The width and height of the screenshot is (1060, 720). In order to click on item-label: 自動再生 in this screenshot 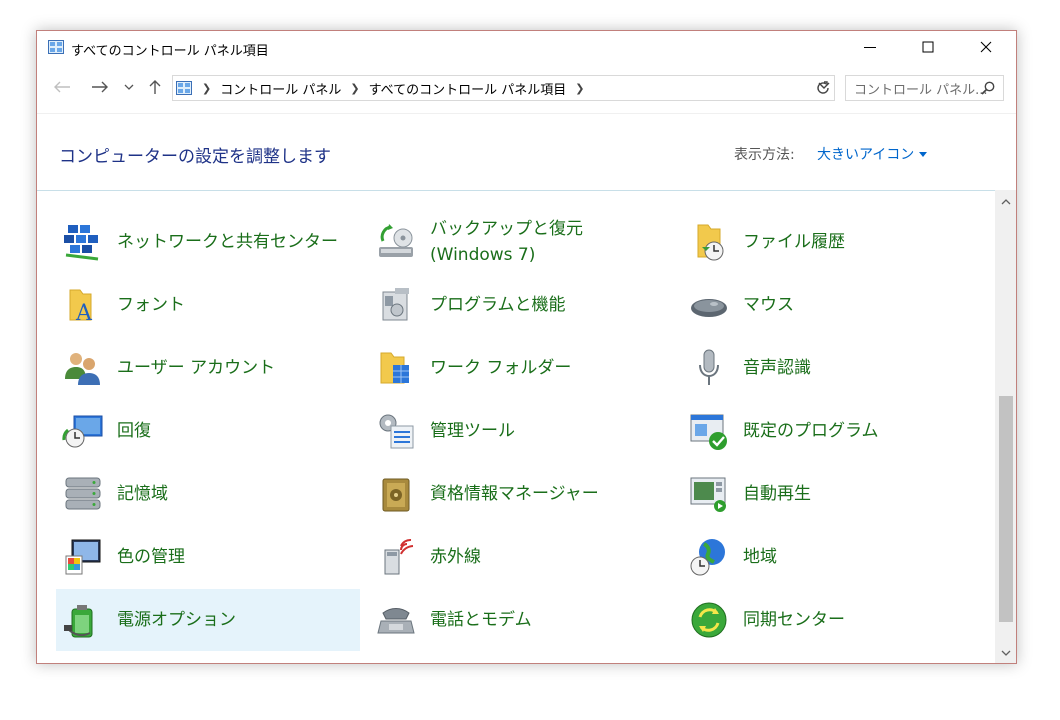, I will do `click(777, 494)`.